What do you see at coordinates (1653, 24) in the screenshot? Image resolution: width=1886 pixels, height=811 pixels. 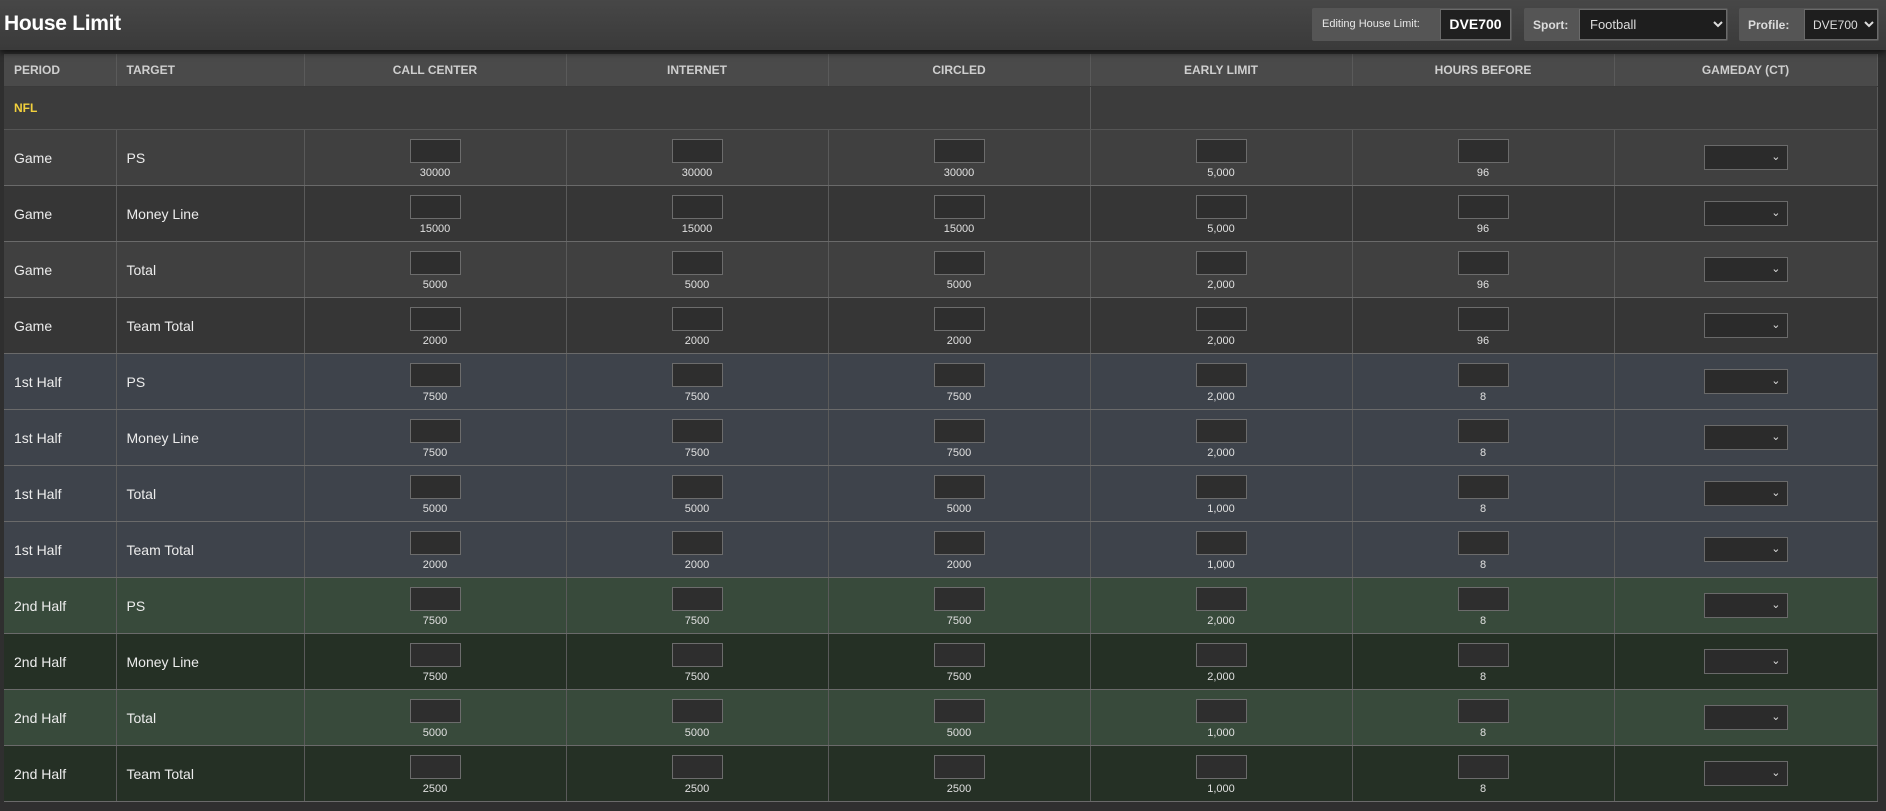 I see `sport-select: Football` at bounding box center [1653, 24].